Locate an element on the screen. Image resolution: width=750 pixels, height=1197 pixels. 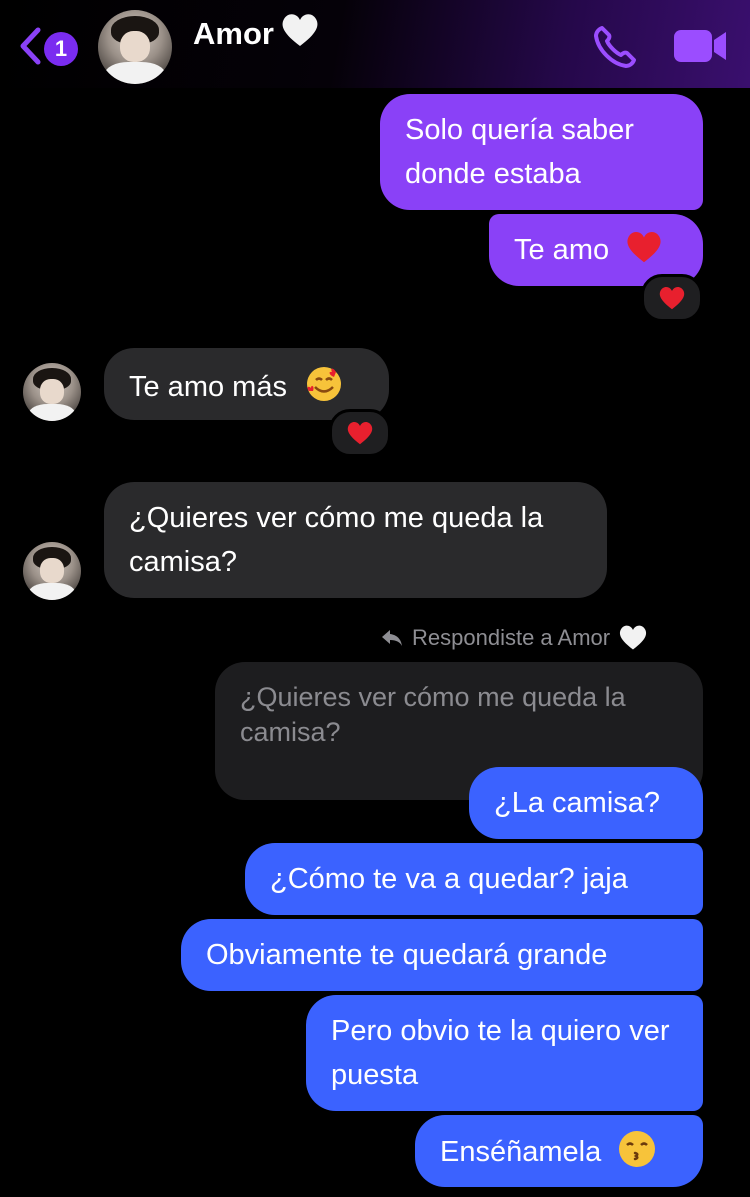
video-call-button is located at coordinates (701, 46).